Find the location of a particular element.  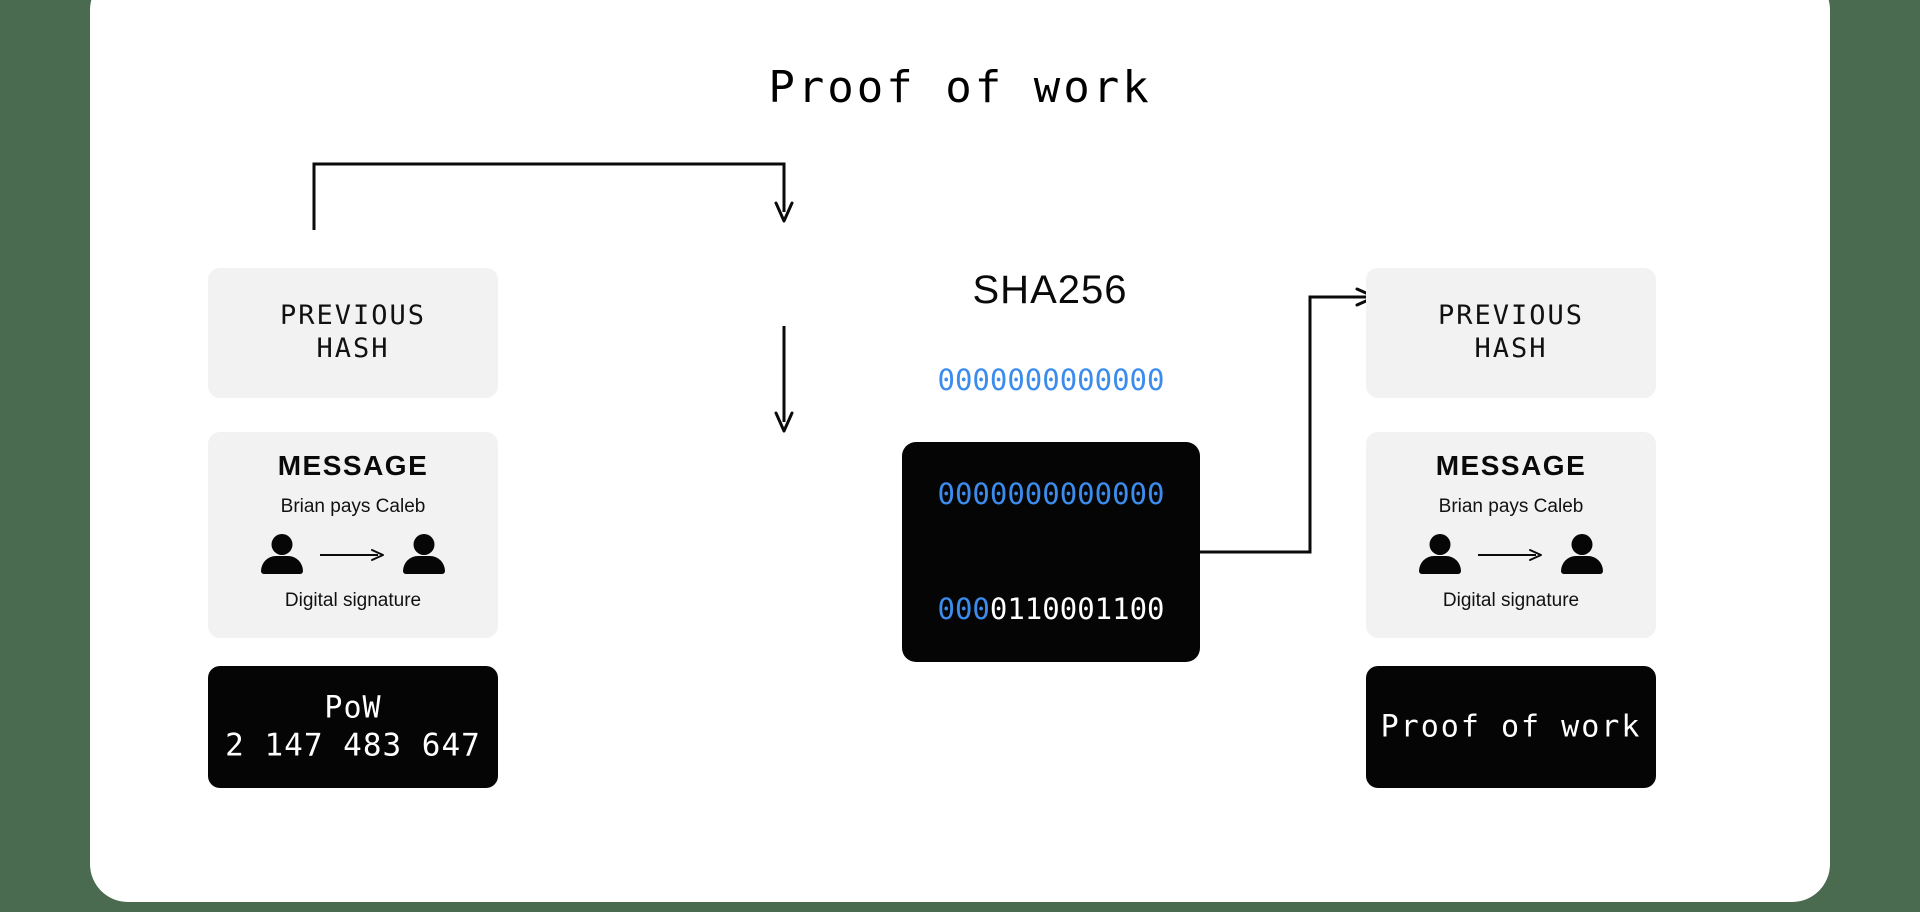

right-previous-hash-label-line1: PREVIOUS is located at coordinates (1511, 316).